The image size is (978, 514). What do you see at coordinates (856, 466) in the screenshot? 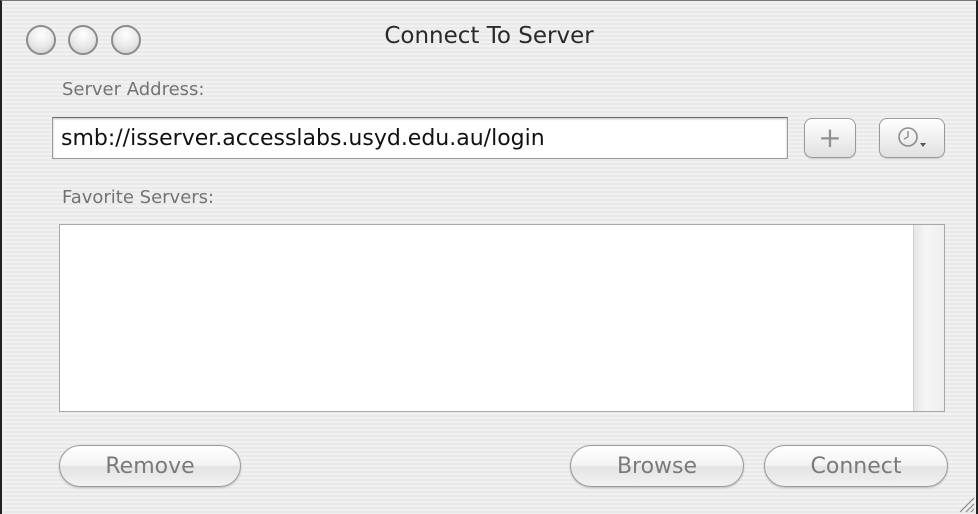
I see `connect-button: Connect` at bounding box center [856, 466].